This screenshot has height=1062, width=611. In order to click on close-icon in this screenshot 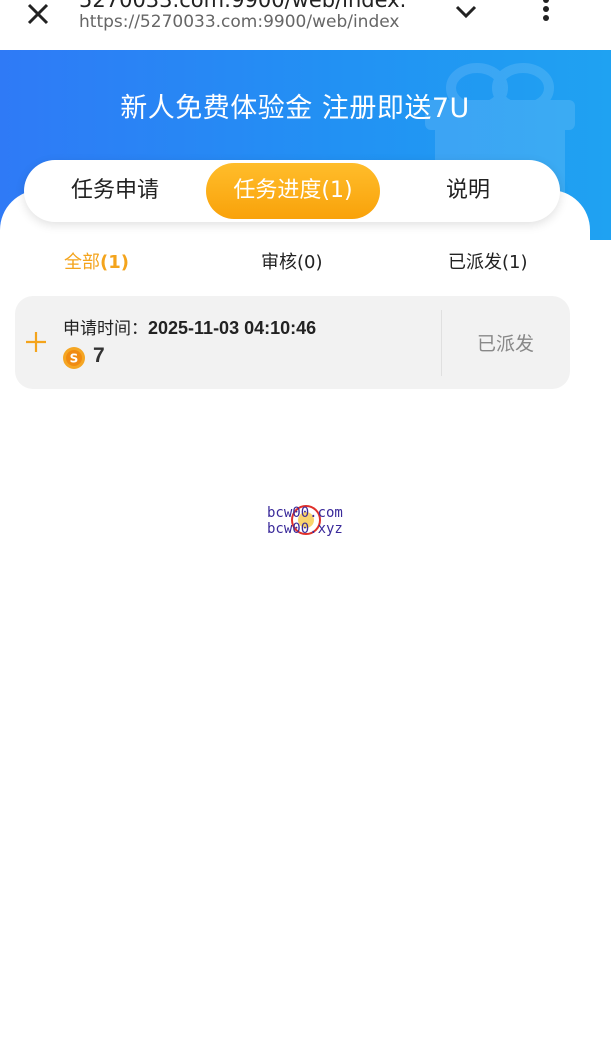, I will do `click(38, 15)`.